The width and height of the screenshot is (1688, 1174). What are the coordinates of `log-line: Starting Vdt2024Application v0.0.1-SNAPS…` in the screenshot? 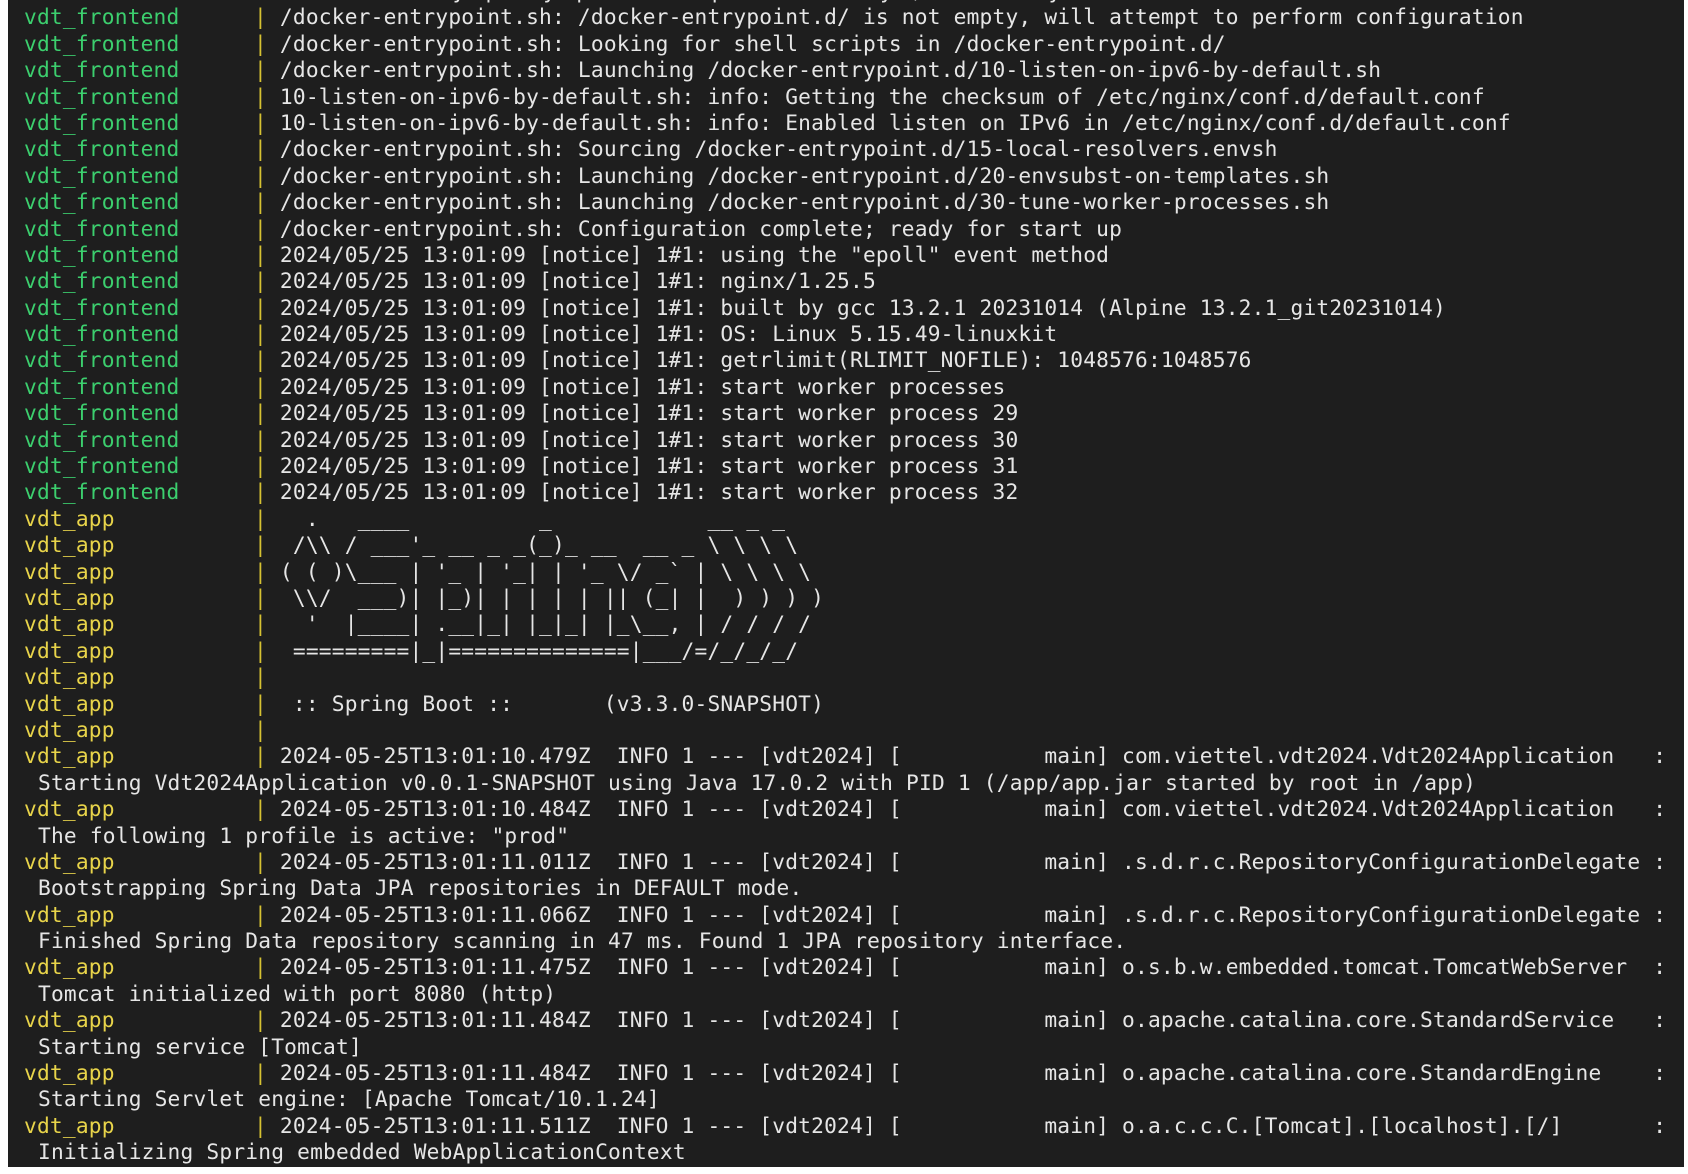 It's located at (846, 783).